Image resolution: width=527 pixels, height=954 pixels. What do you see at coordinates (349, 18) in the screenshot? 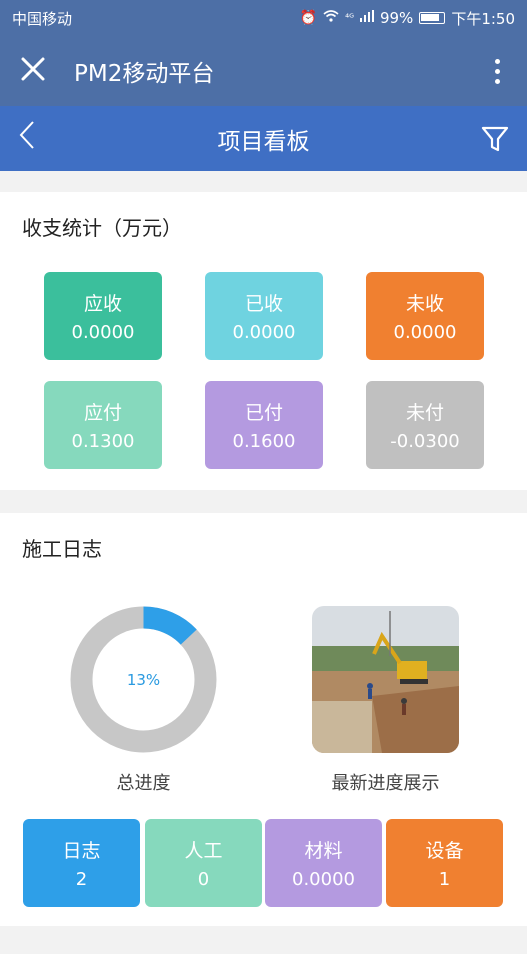
I see `network-type-icon: ⁴ᴳ` at bounding box center [349, 18].